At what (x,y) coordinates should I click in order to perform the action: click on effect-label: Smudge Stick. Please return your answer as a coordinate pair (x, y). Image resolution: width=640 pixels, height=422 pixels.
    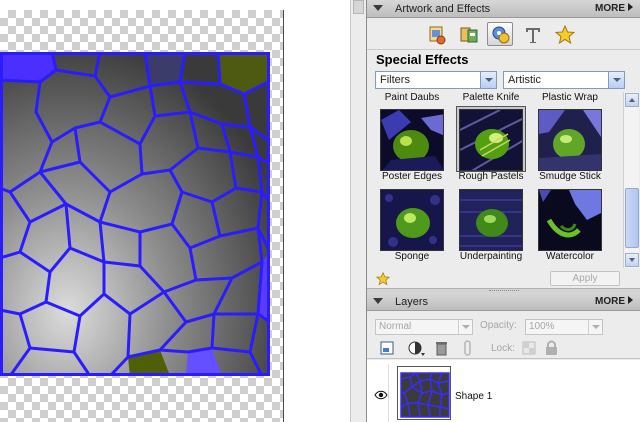
    Looking at the image, I should click on (570, 176).